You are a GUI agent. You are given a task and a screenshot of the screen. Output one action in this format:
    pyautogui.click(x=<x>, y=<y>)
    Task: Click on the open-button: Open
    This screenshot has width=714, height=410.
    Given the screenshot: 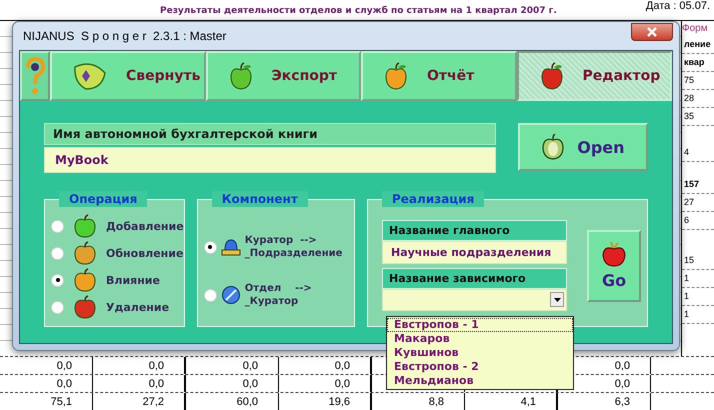 What is the action you would take?
    pyautogui.click(x=583, y=147)
    